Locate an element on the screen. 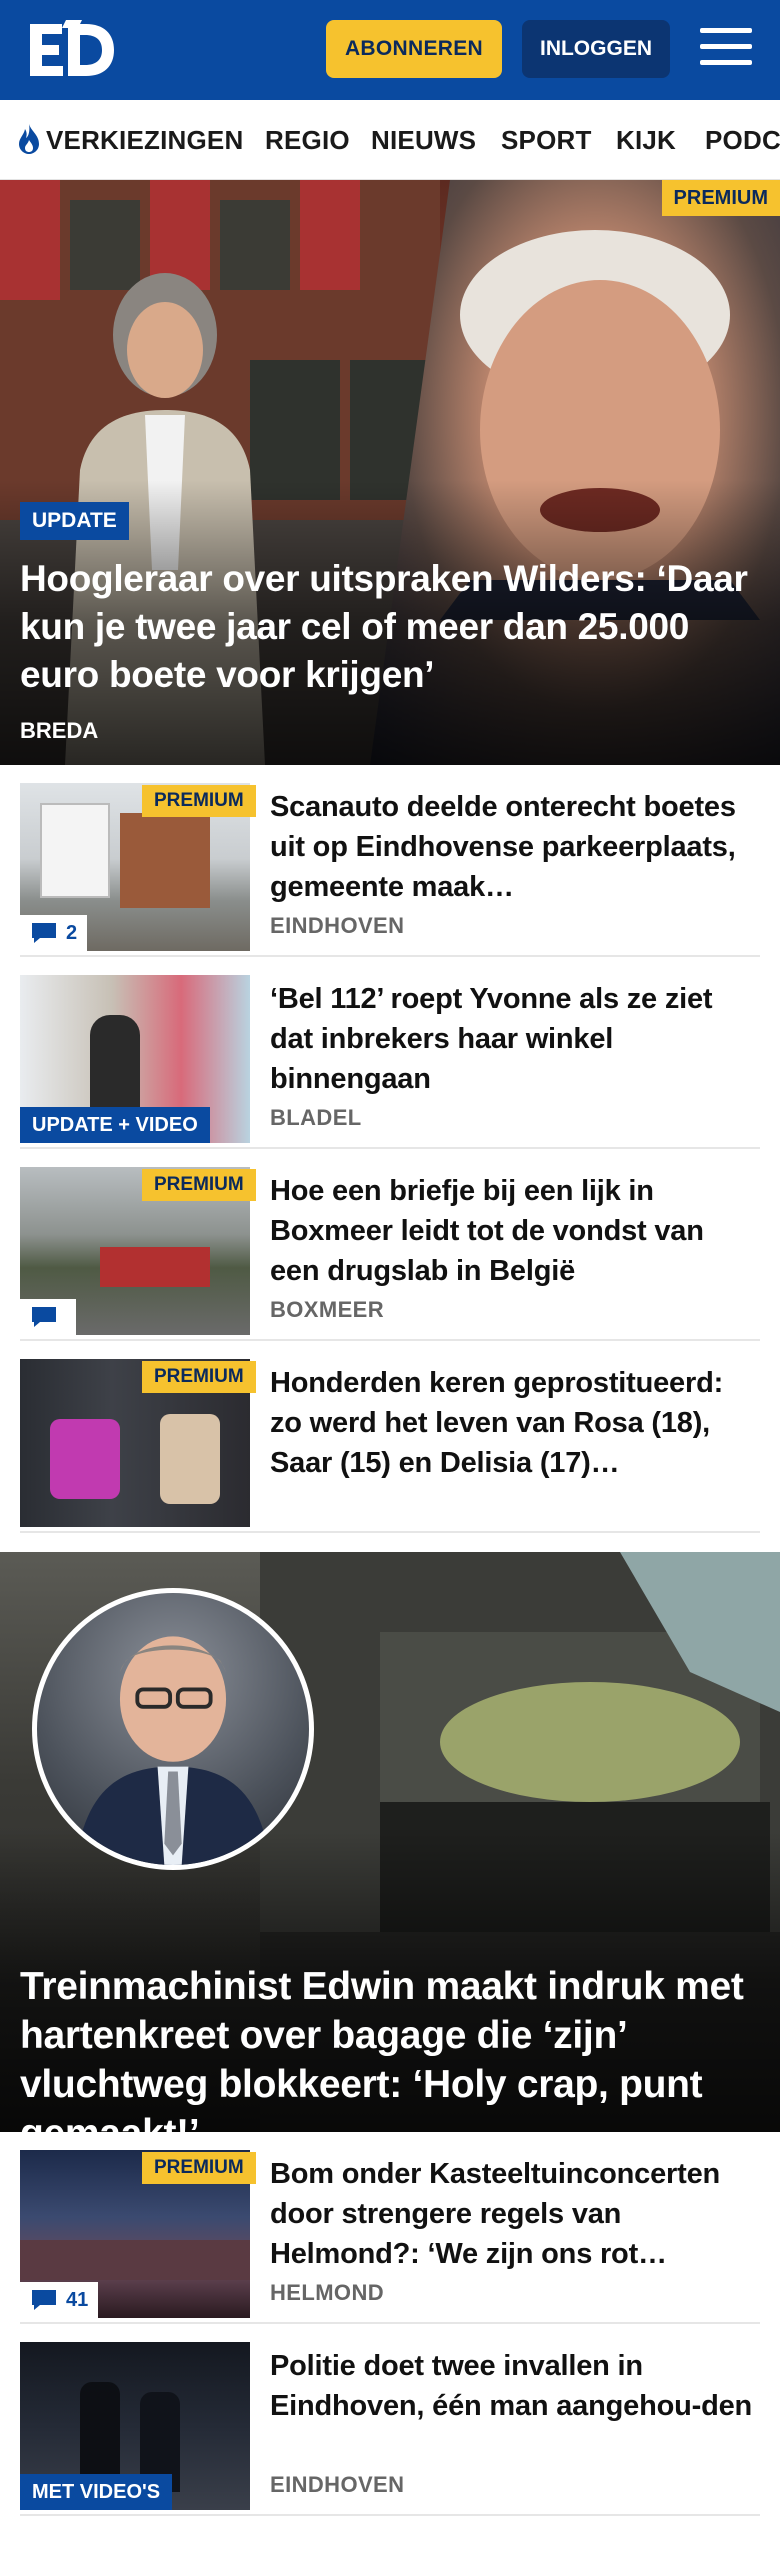  nav-item-nieuws: NIEUWS is located at coordinates (423, 139).